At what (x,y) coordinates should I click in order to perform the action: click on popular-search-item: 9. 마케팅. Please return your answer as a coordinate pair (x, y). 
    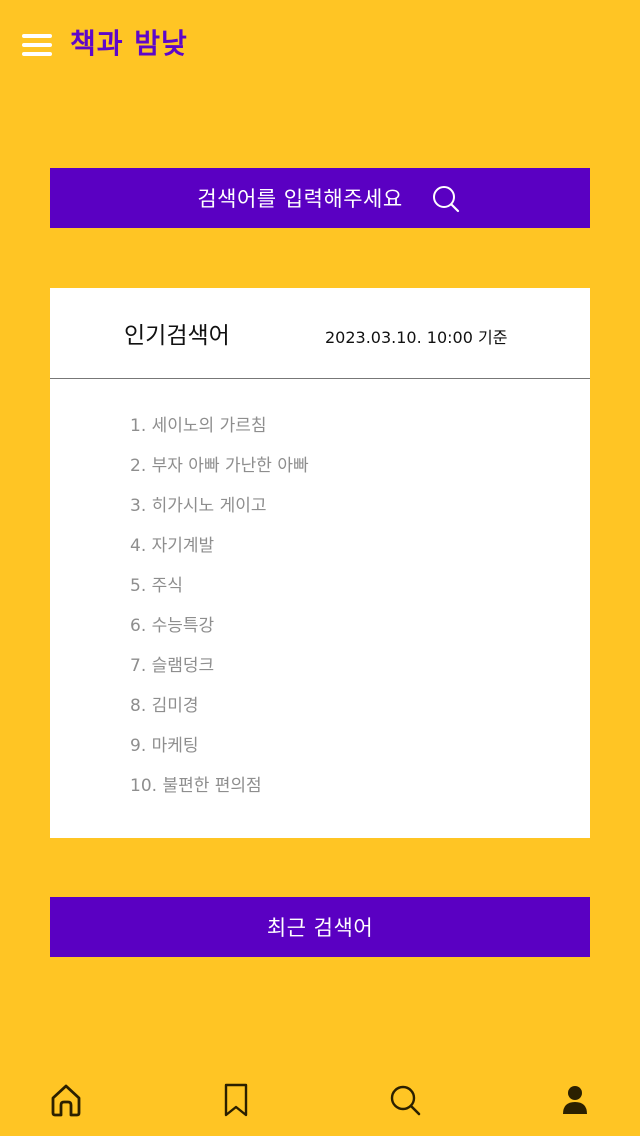
    Looking at the image, I should click on (219, 752).